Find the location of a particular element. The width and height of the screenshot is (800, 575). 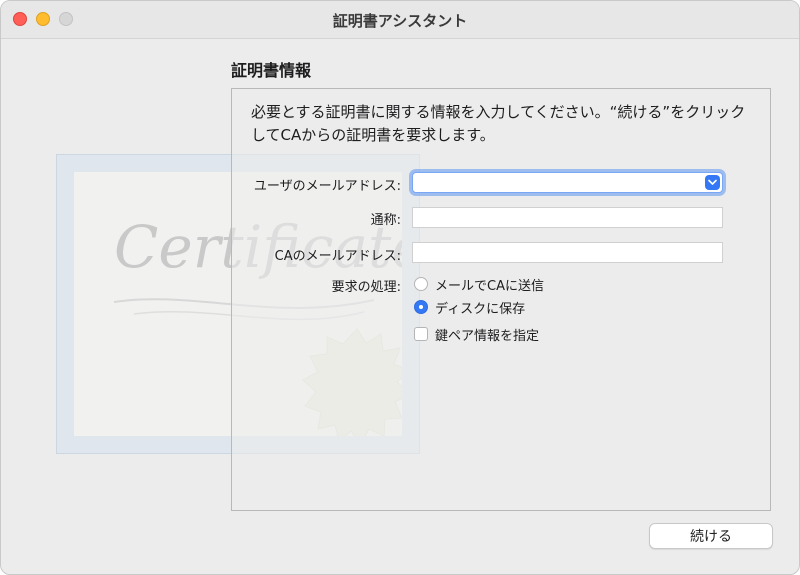

common-name-field is located at coordinates (567, 218).